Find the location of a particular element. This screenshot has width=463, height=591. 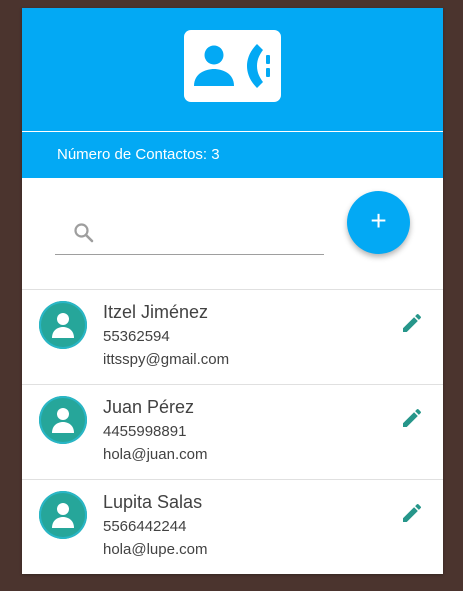

contact-phone-icon is located at coordinates (232, 66).